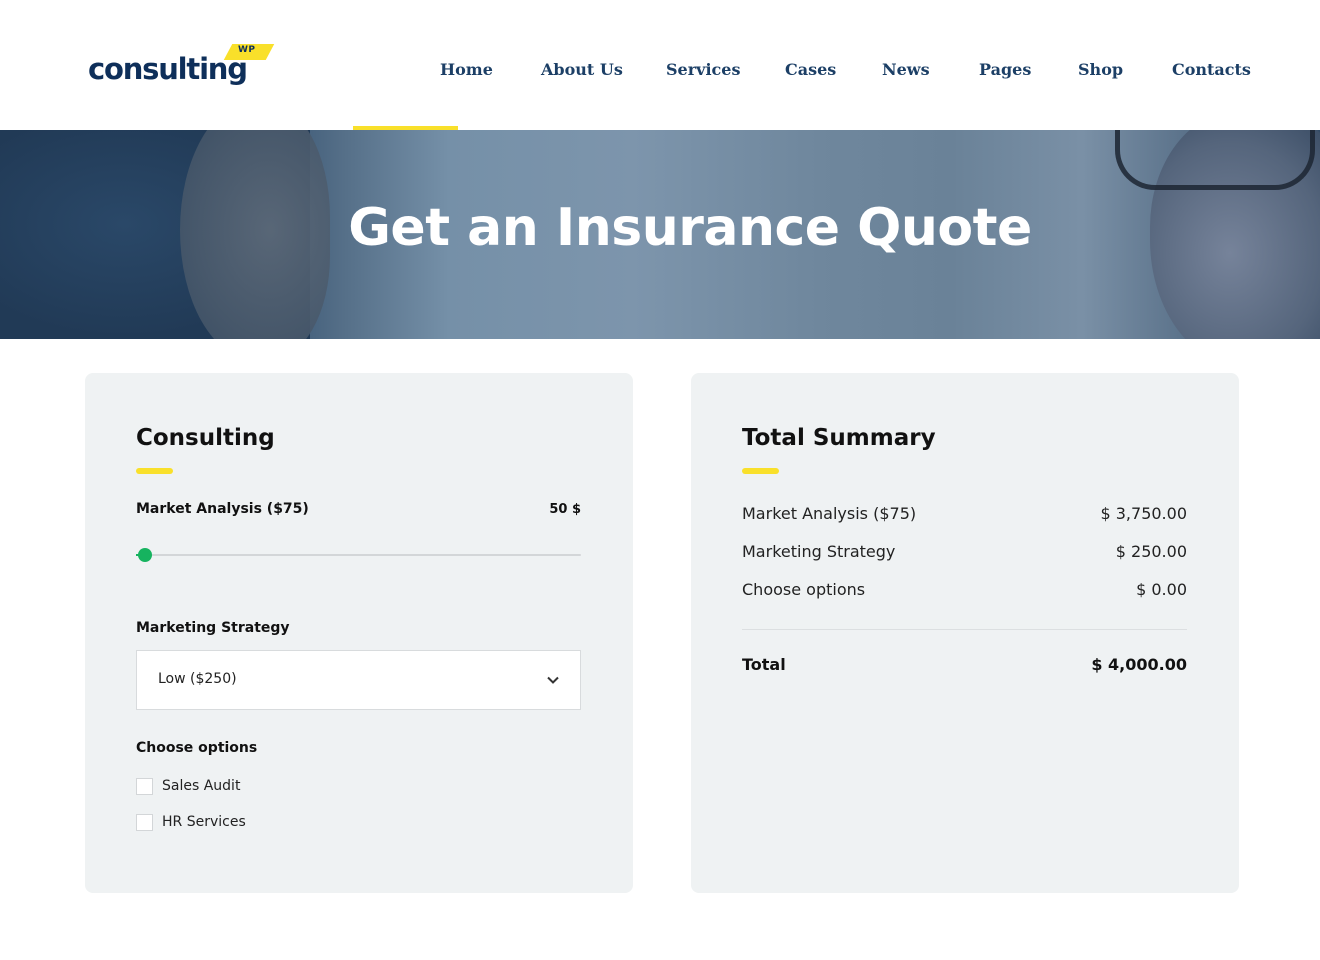  Describe the element at coordinates (964, 629) in the screenshot. I see `summary-divider` at that location.